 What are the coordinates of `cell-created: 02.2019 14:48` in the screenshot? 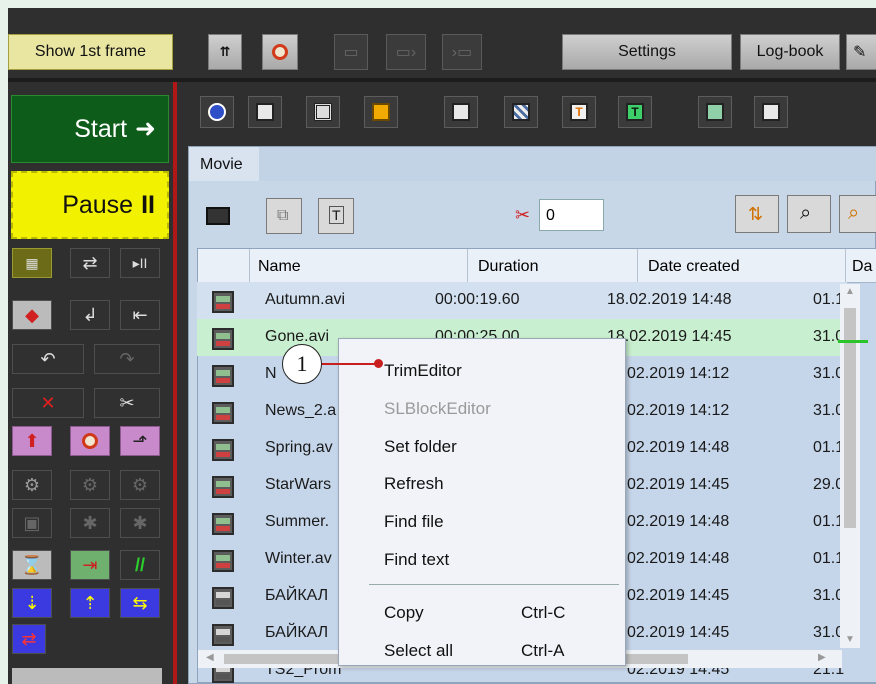 It's located at (678, 447).